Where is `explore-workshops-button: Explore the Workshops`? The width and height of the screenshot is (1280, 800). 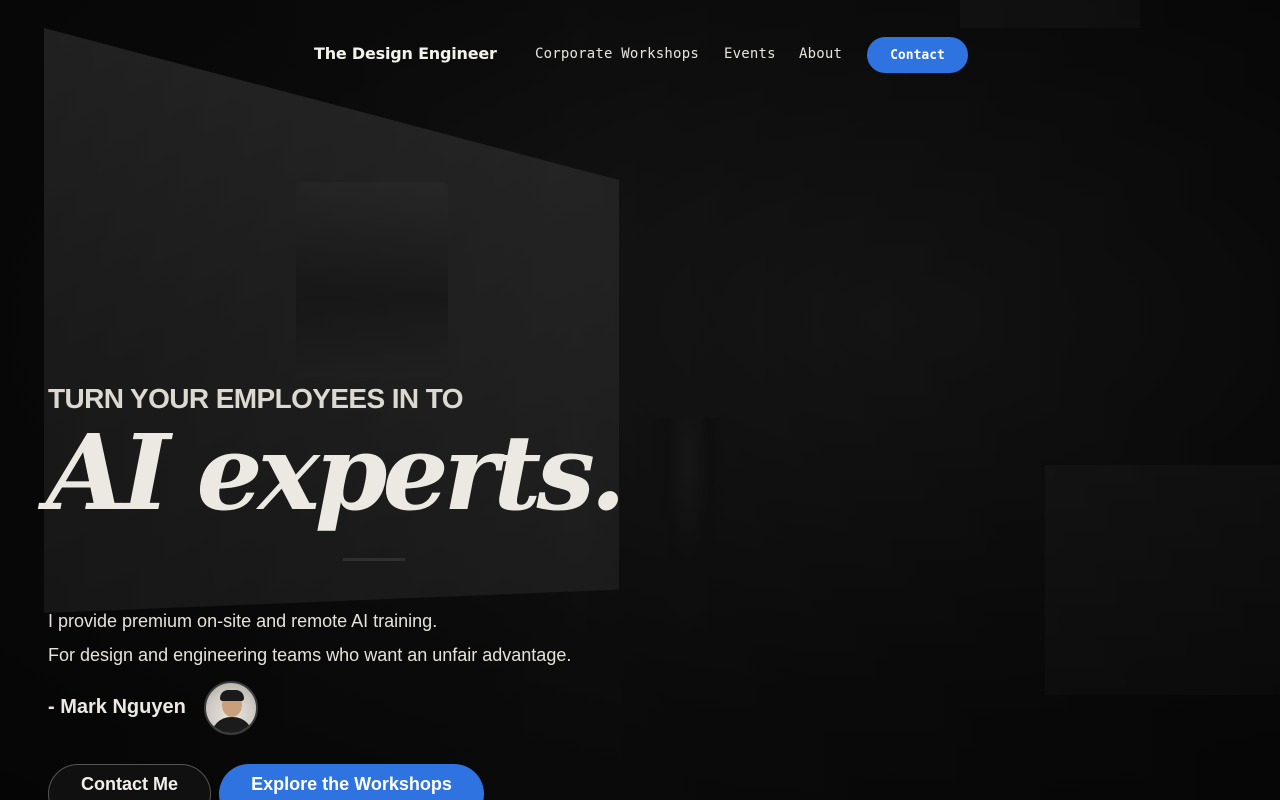
explore-workshops-button: Explore the Workshops is located at coordinates (351, 782).